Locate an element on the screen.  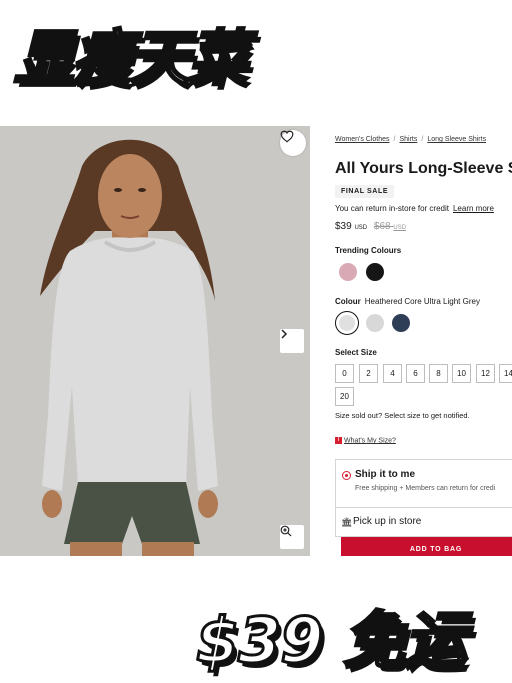
swatch-light-grey is located at coordinates (375, 323).